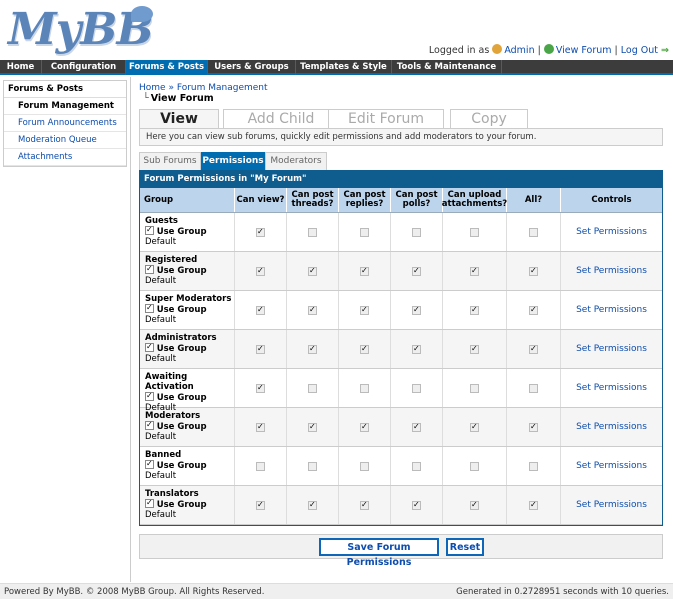 This screenshot has width=673, height=599. Describe the element at coordinates (222, 88) in the screenshot. I see `breadcrumb-forum-management: Forum Management` at that location.